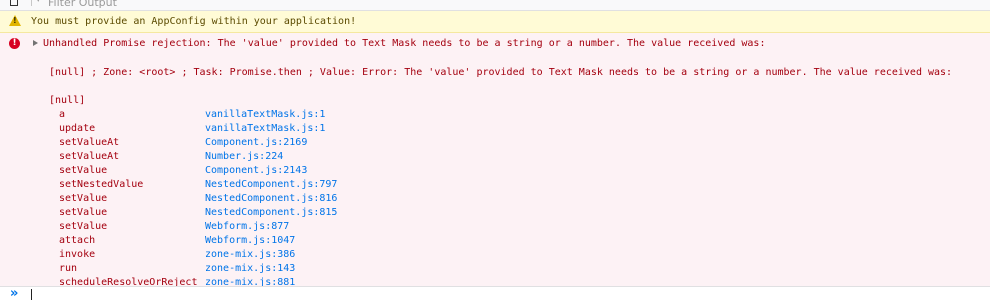  What do you see at coordinates (128, 281) in the screenshot?
I see `stack-frame-function: scheduleResolveOrReject` at bounding box center [128, 281].